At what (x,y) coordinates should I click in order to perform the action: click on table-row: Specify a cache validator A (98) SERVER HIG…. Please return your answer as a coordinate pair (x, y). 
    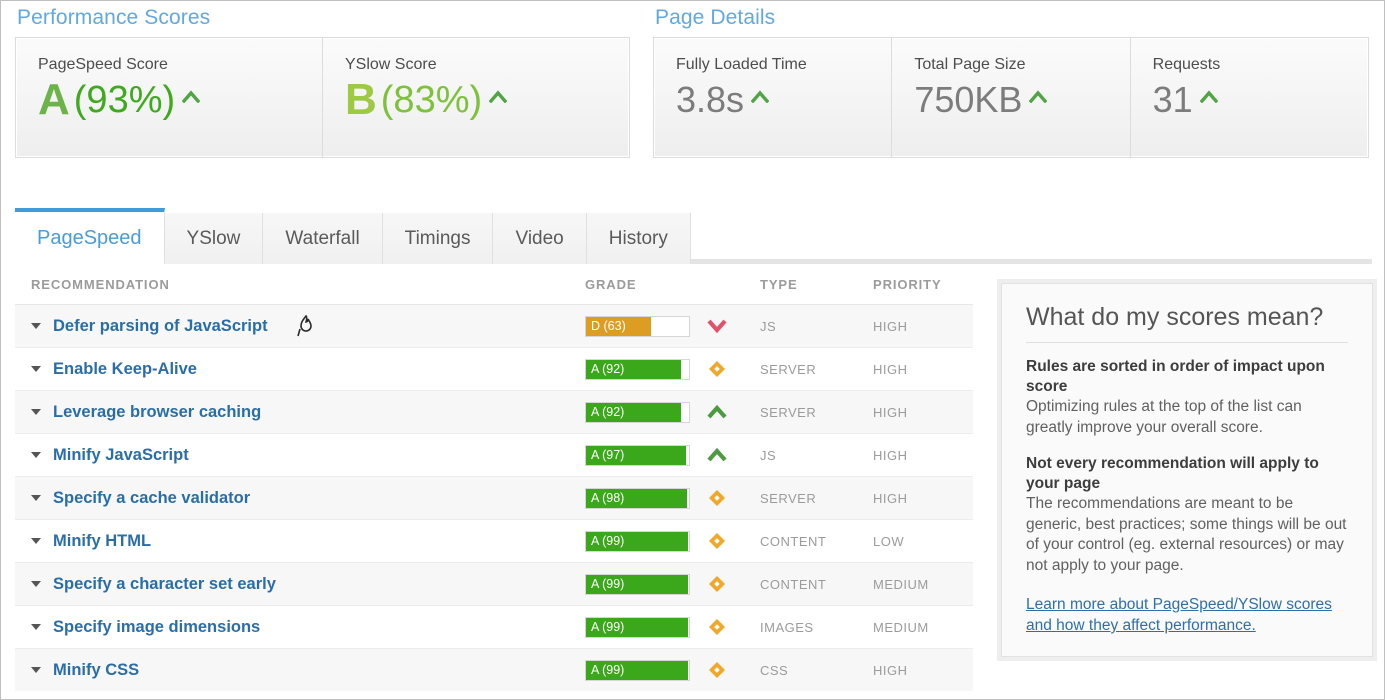
    Looking at the image, I should click on (494, 497).